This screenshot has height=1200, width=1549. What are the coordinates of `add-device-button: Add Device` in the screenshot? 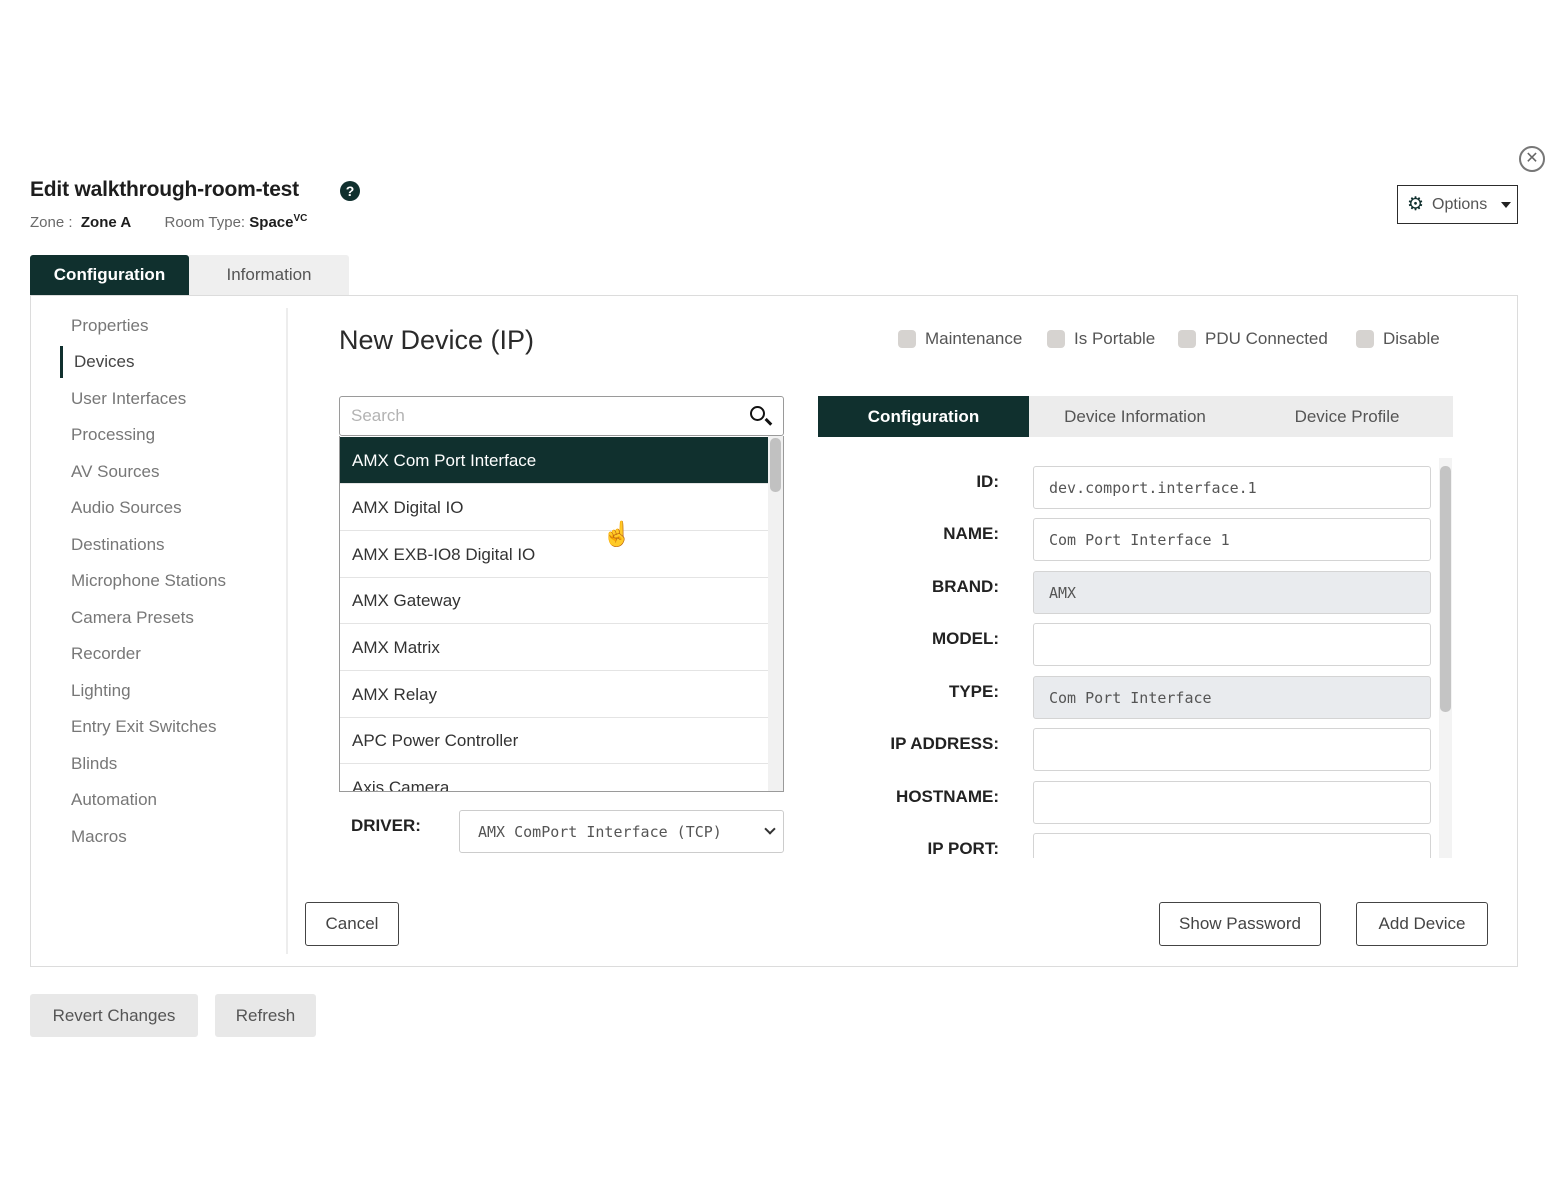 It's located at (1422, 924).